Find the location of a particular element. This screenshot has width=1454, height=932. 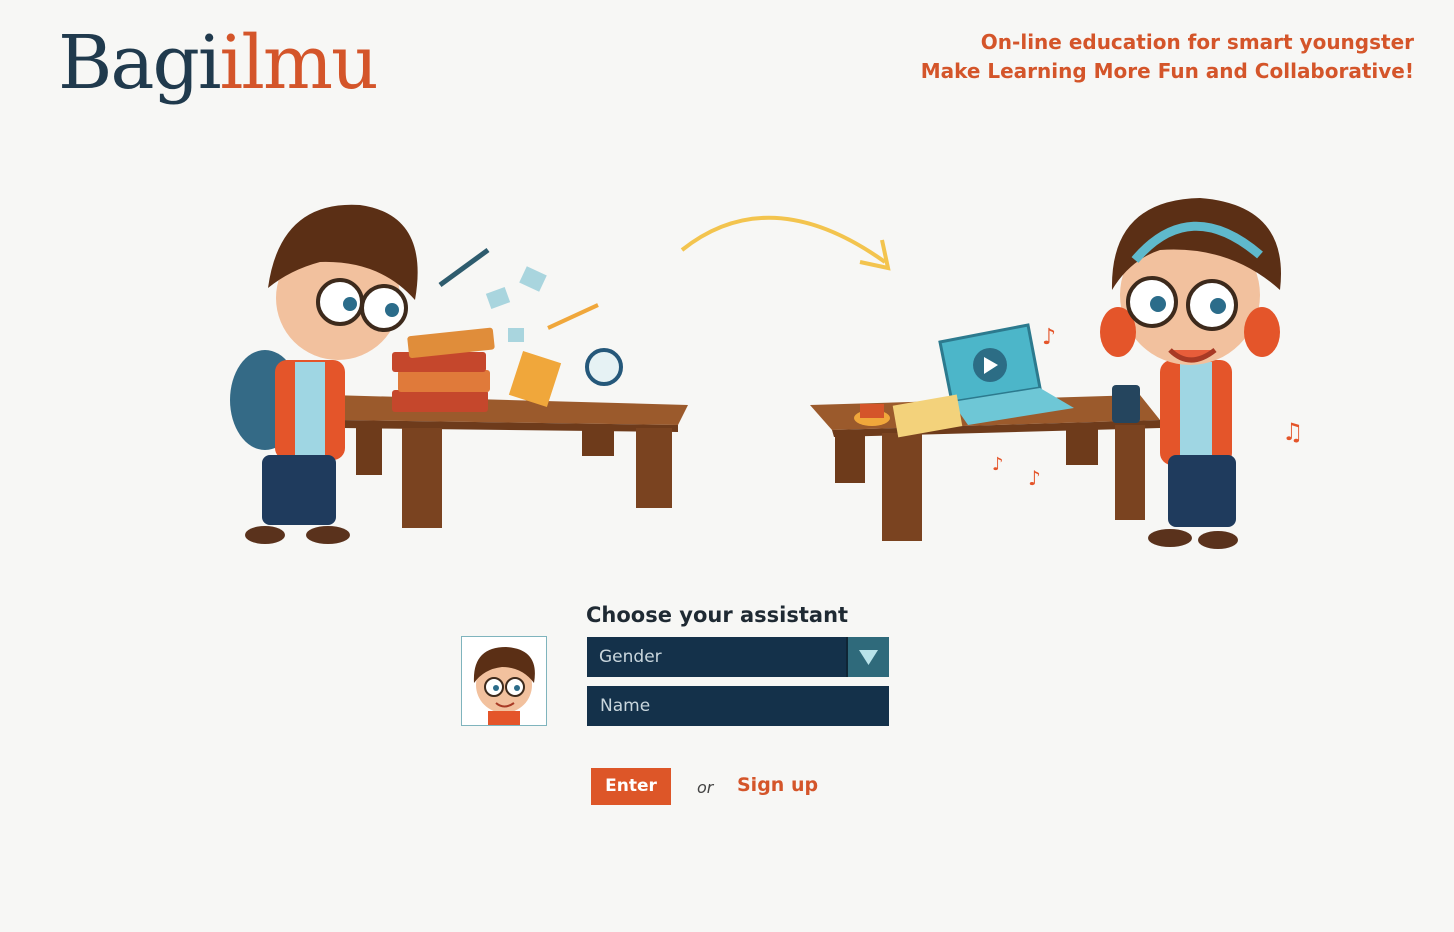

dropdown-button is located at coordinates (867, 657).